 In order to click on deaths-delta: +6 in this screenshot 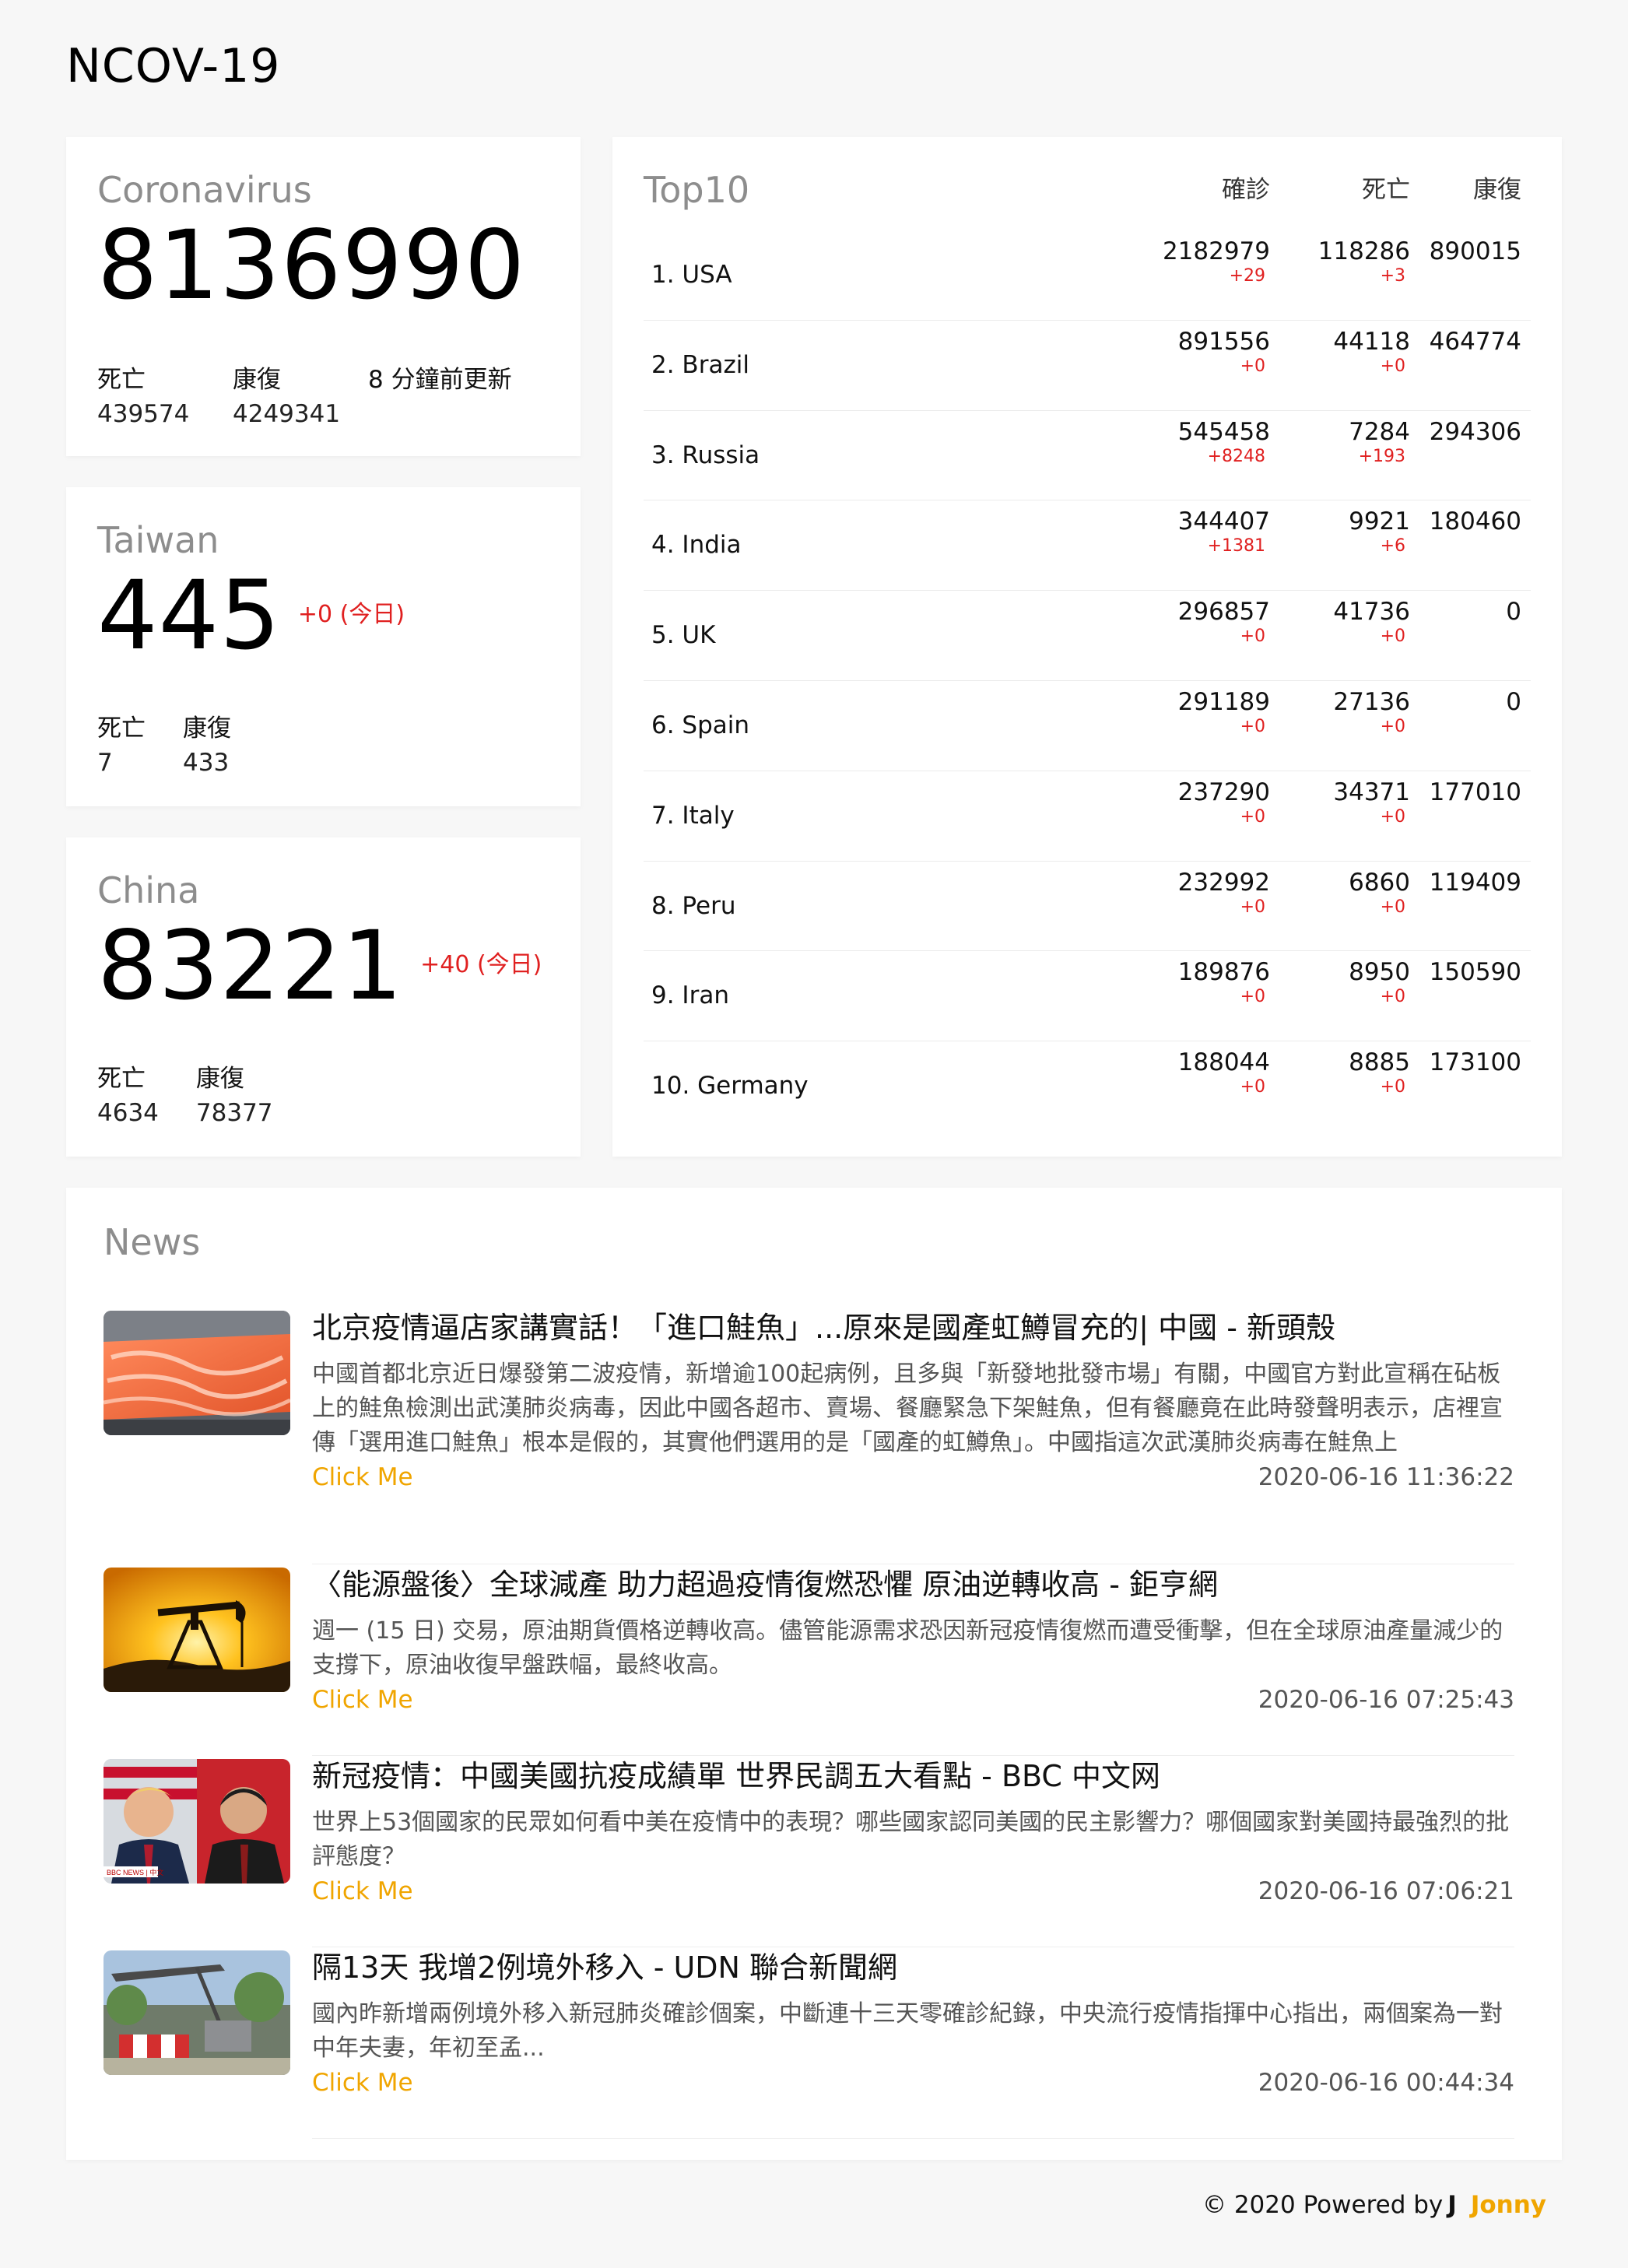, I will do `click(1392, 546)`.